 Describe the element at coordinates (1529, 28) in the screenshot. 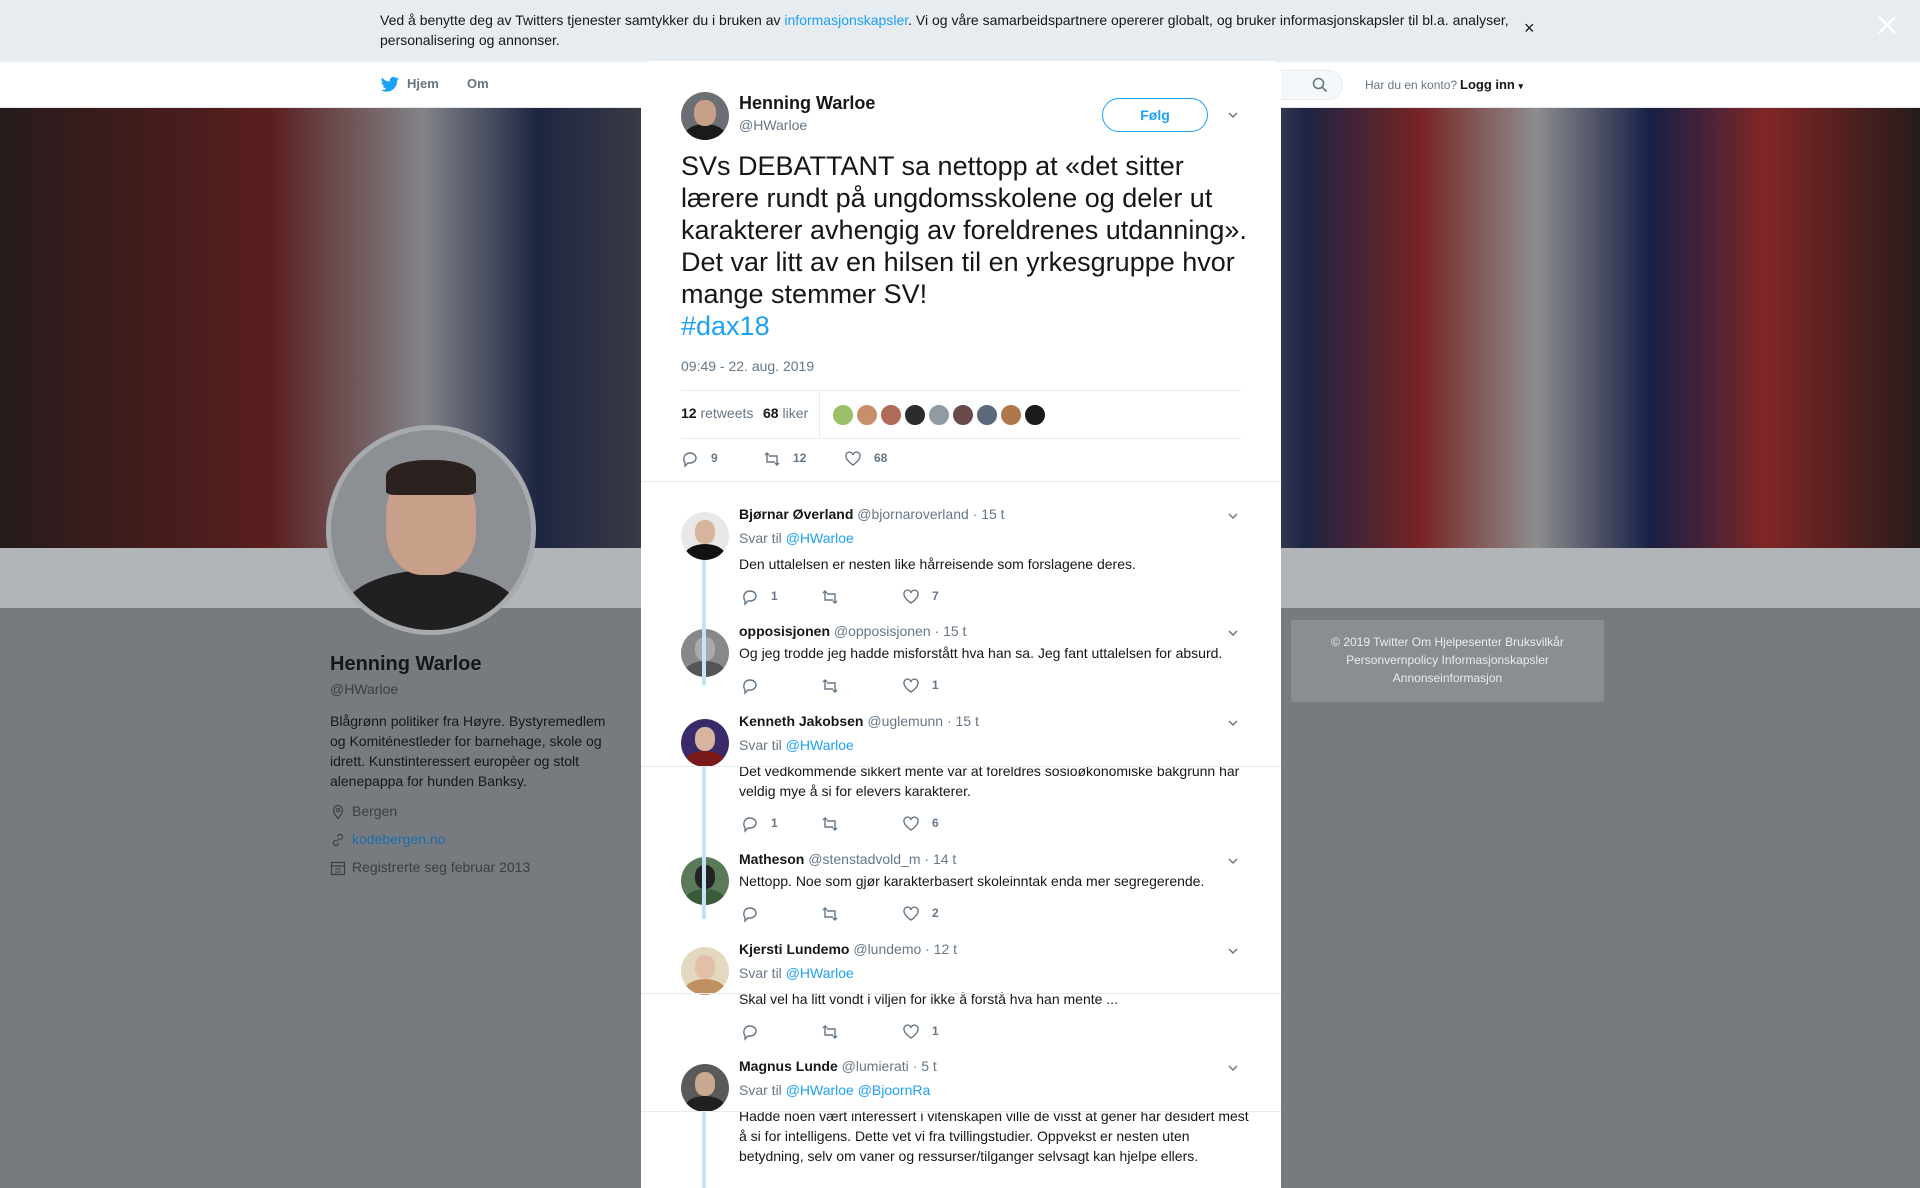

I see `cookie-close-button: ×` at that location.